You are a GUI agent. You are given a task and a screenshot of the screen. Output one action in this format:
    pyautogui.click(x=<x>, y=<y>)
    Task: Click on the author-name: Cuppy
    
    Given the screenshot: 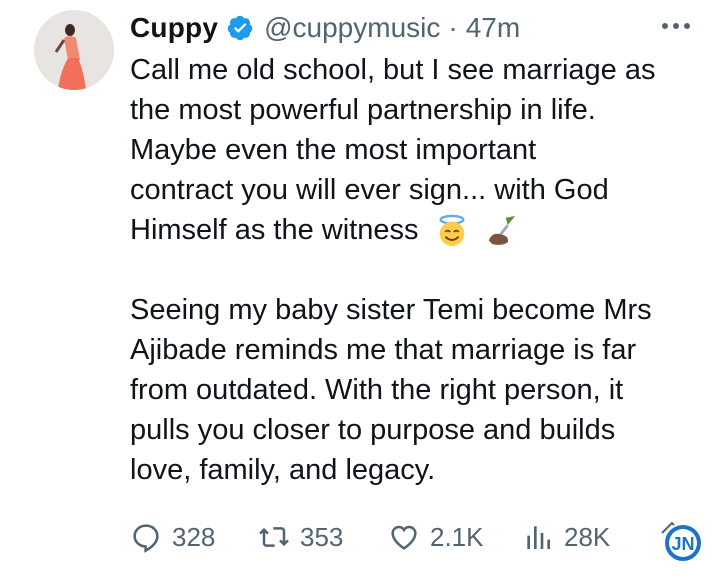 What is the action you would take?
    pyautogui.click(x=174, y=28)
    